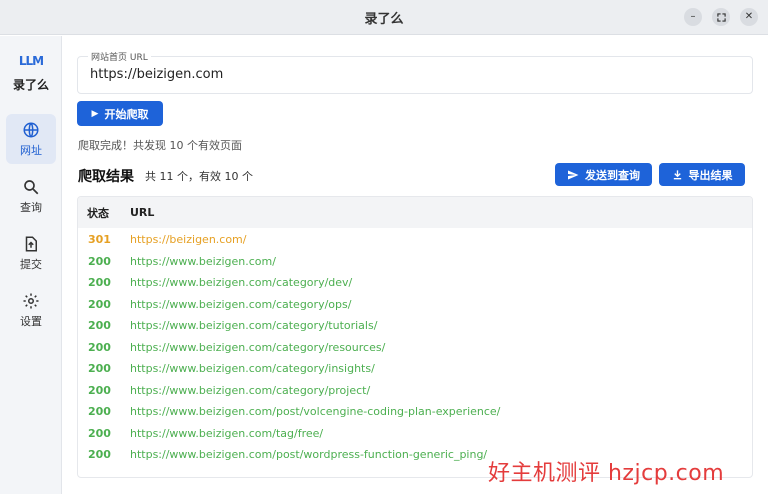 This screenshot has height=494, width=768. Describe the element at coordinates (415, 240) in the screenshot. I see `table-row: 301 https://beizigen.com/` at that location.